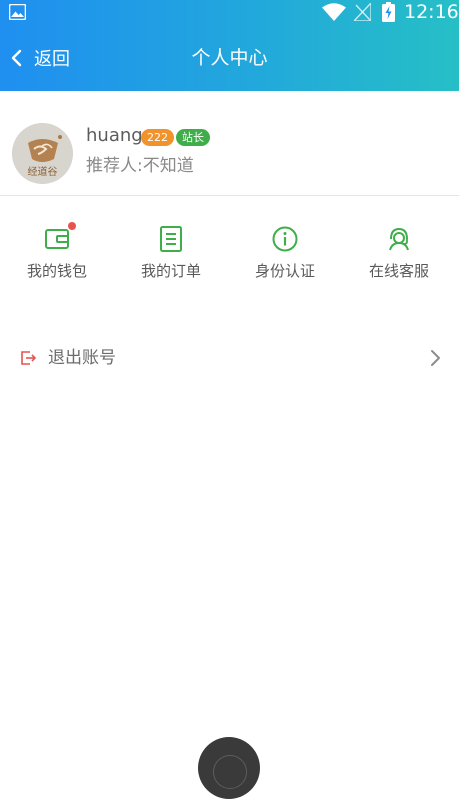 Image resolution: width=459 pixels, height=799 pixels. Describe the element at coordinates (431, 12) in the screenshot. I see `status-time: 12:16` at that location.